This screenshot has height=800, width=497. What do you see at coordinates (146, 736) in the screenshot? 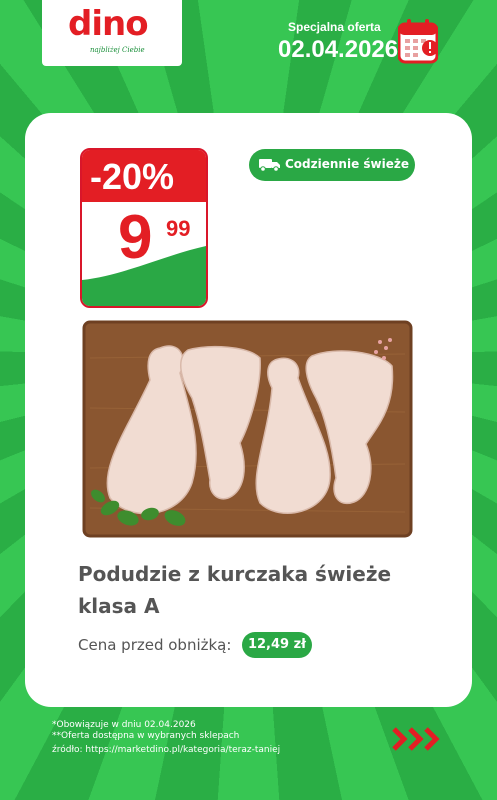
I see `footer-note-availability: **Oferta dostępna w wybranych sklepach` at bounding box center [146, 736].